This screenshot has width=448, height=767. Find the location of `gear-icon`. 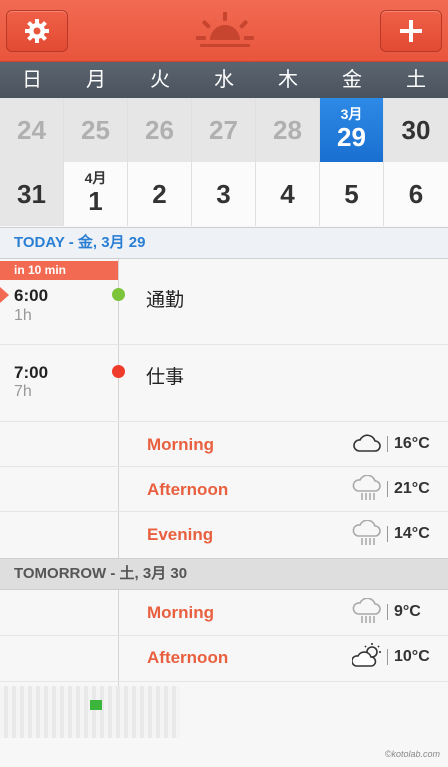

gear-icon is located at coordinates (37, 31).